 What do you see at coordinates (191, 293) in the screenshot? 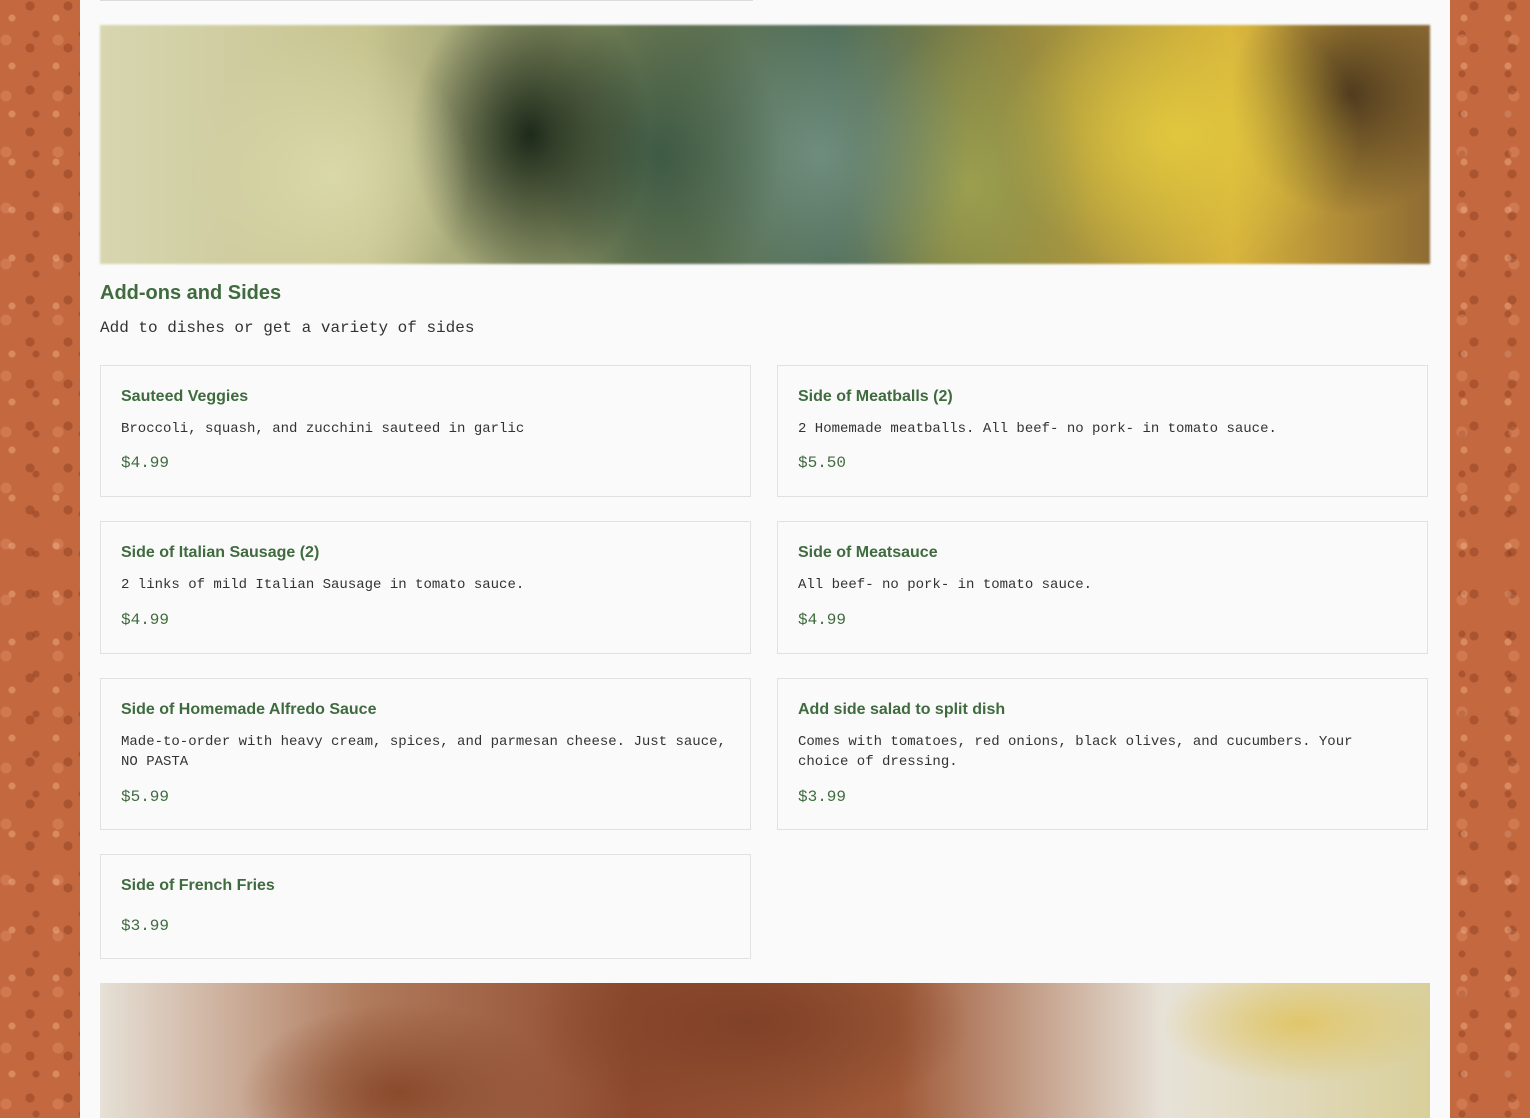
I see `section-title: Add-ons and Sides` at bounding box center [191, 293].